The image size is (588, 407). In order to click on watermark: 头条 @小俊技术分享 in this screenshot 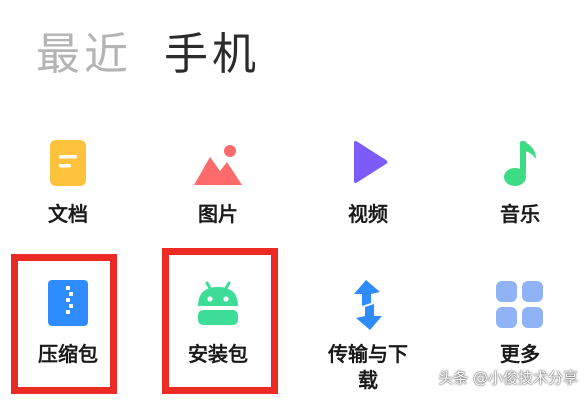, I will do `click(508, 378)`.